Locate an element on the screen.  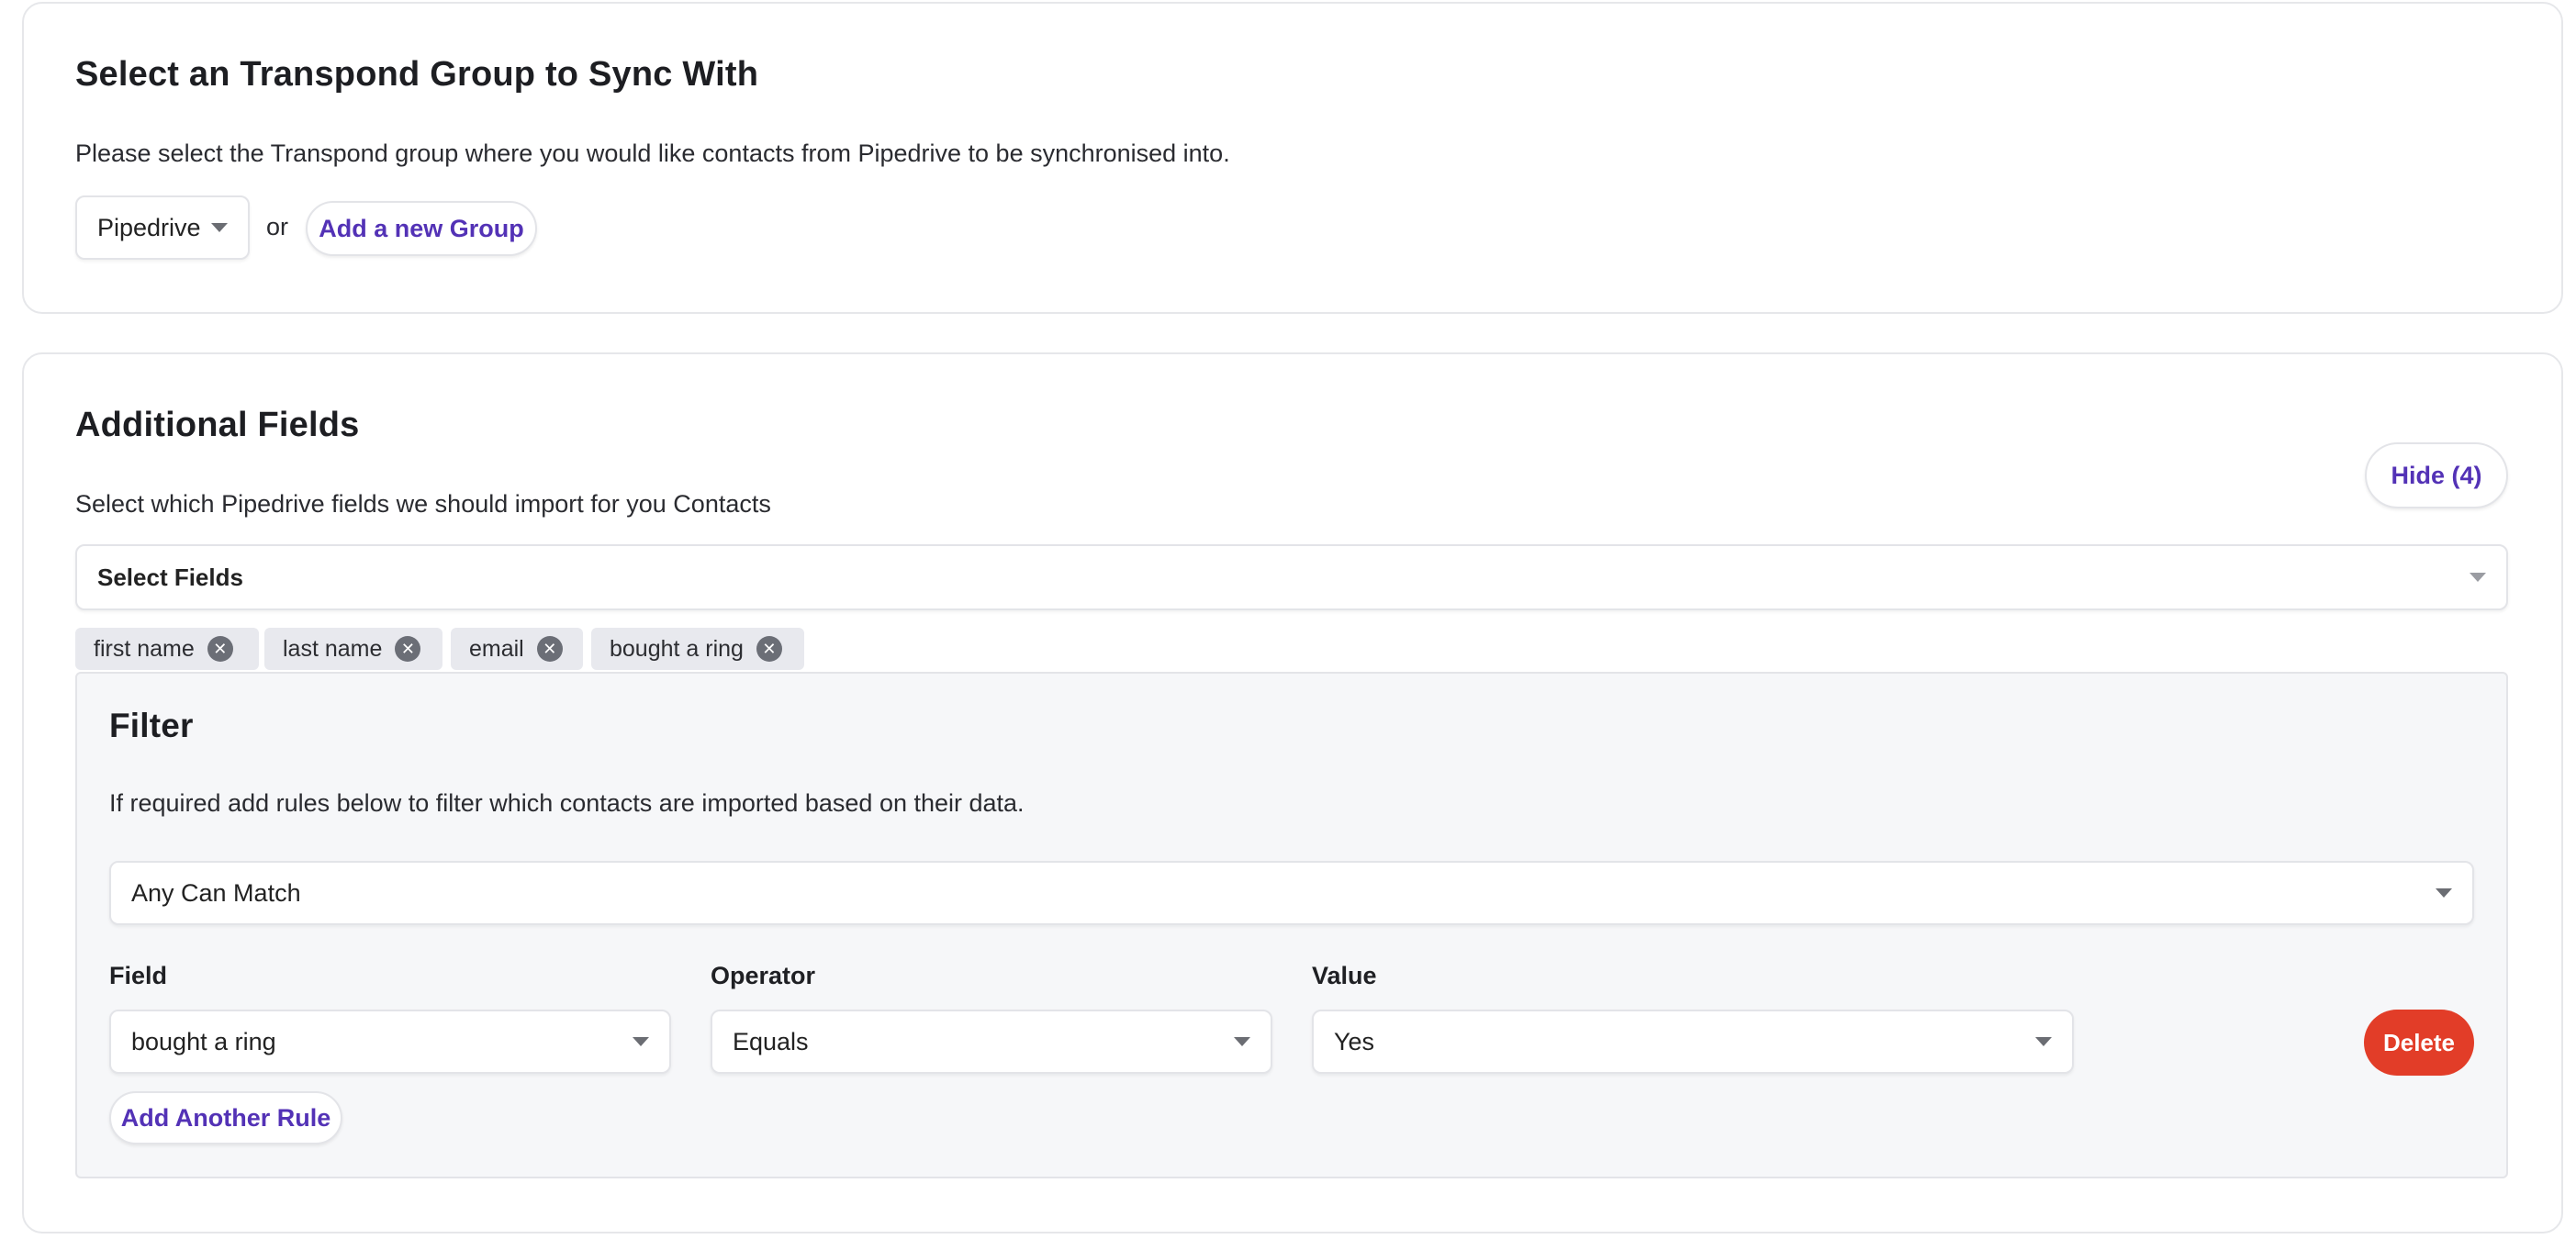
add-rule-button: Add Another Rule is located at coordinates (225, 1117).